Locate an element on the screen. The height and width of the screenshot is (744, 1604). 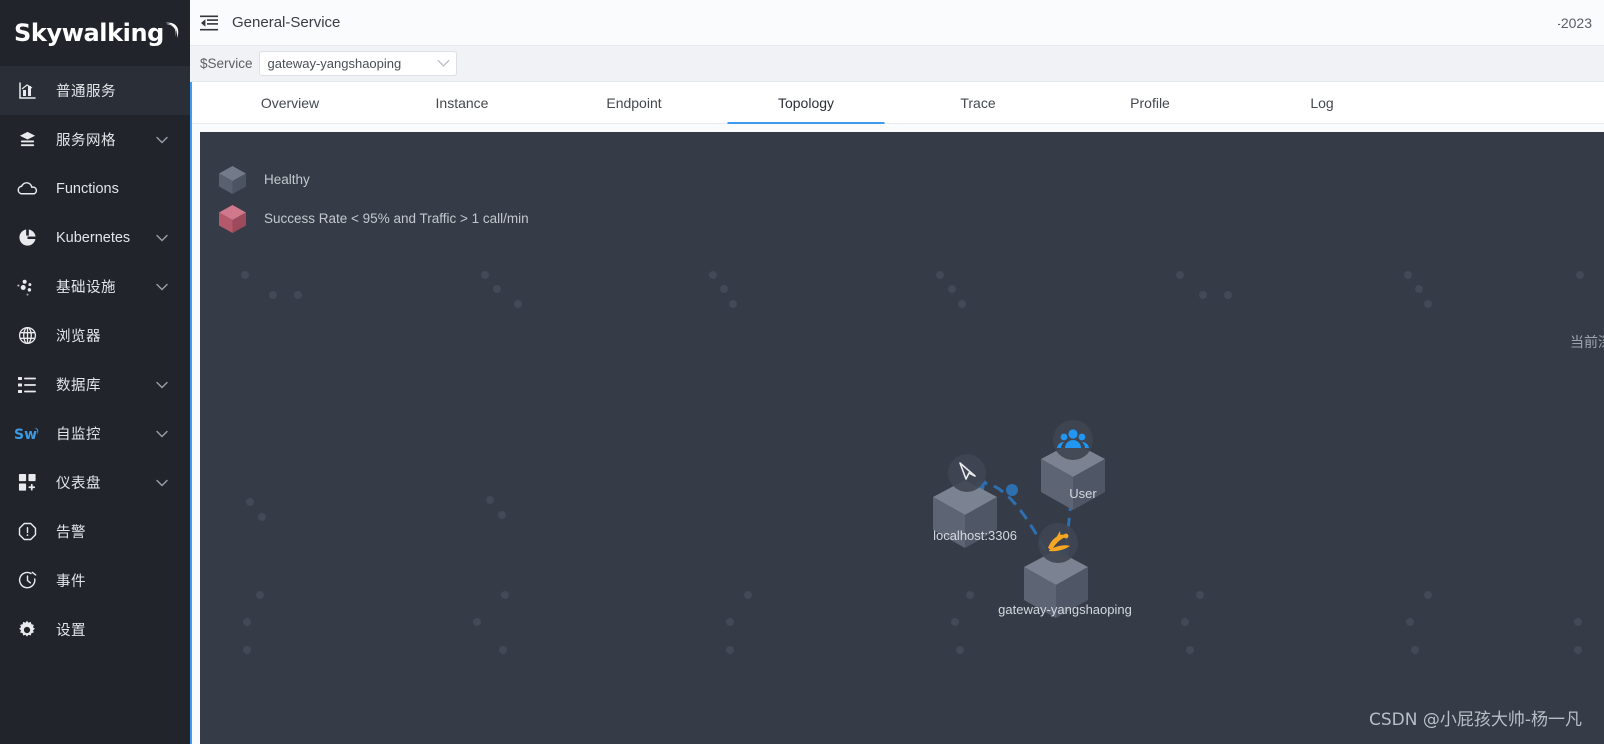
tab-topology: Topology is located at coordinates (806, 102).